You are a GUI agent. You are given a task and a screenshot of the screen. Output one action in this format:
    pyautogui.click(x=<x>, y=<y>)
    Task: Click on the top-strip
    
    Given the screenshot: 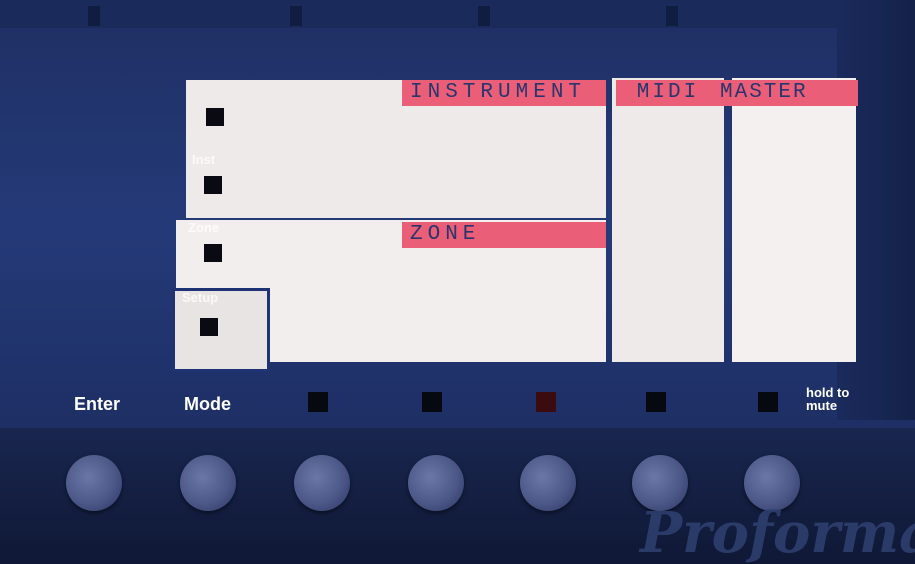 What is the action you would take?
    pyautogui.click(x=457, y=14)
    